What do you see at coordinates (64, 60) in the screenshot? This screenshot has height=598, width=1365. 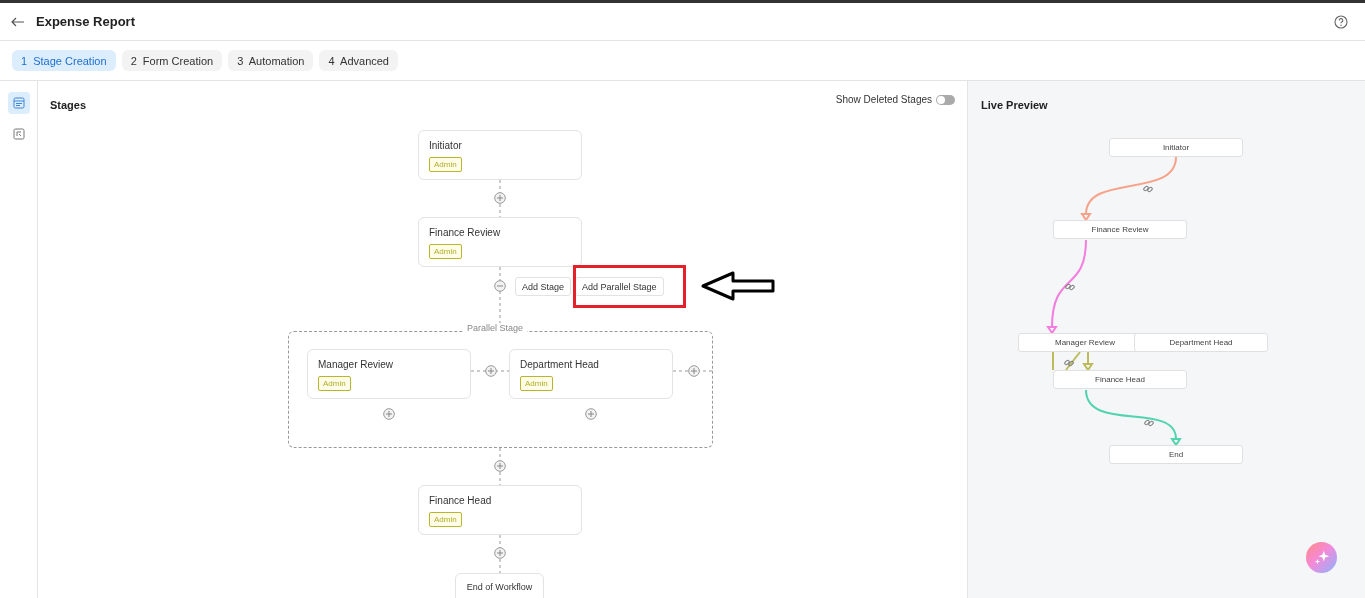 I see `step-tab: 1 Stage Creation` at bounding box center [64, 60].